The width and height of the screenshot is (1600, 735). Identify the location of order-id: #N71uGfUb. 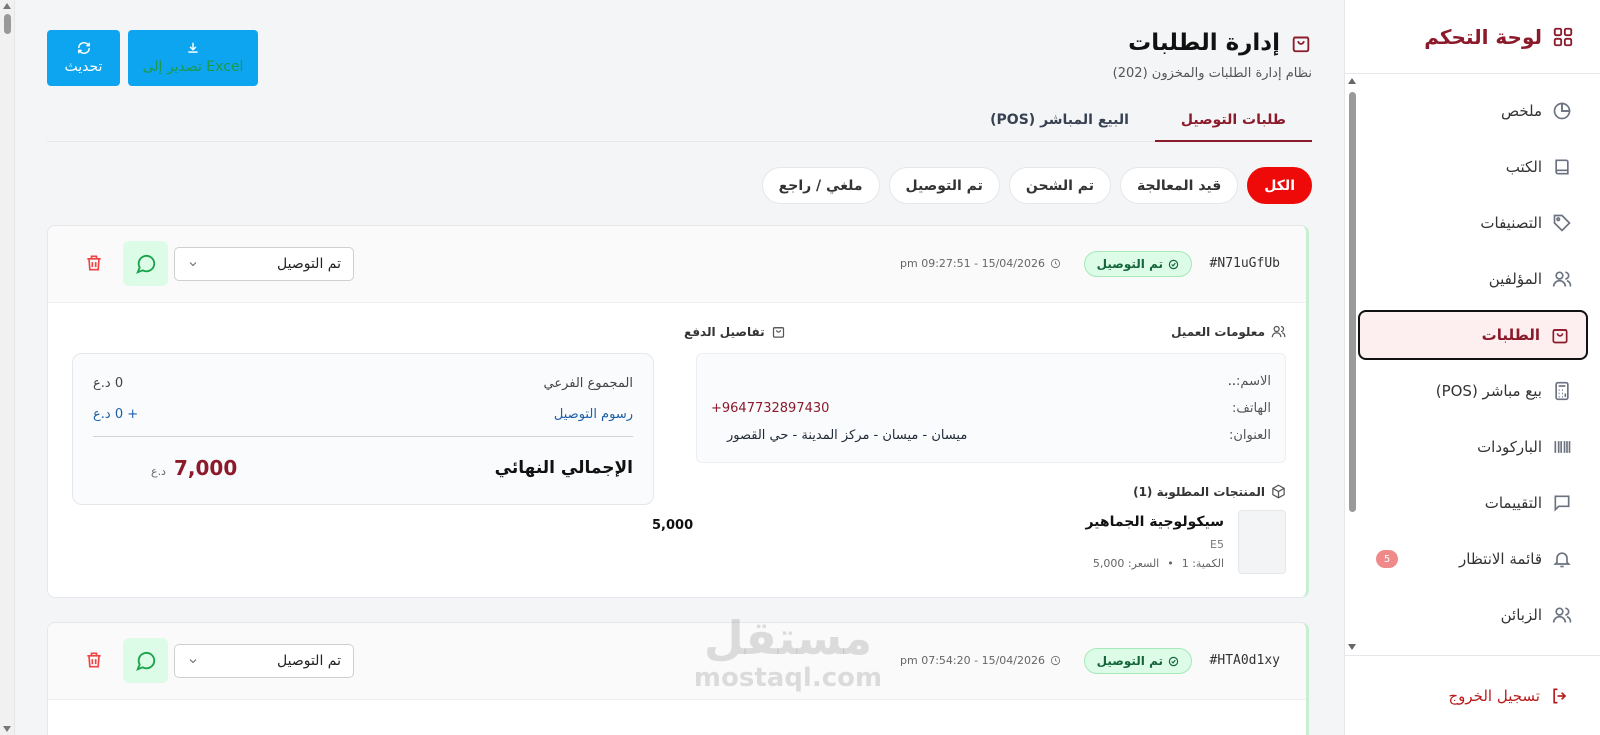
(1244, 263).